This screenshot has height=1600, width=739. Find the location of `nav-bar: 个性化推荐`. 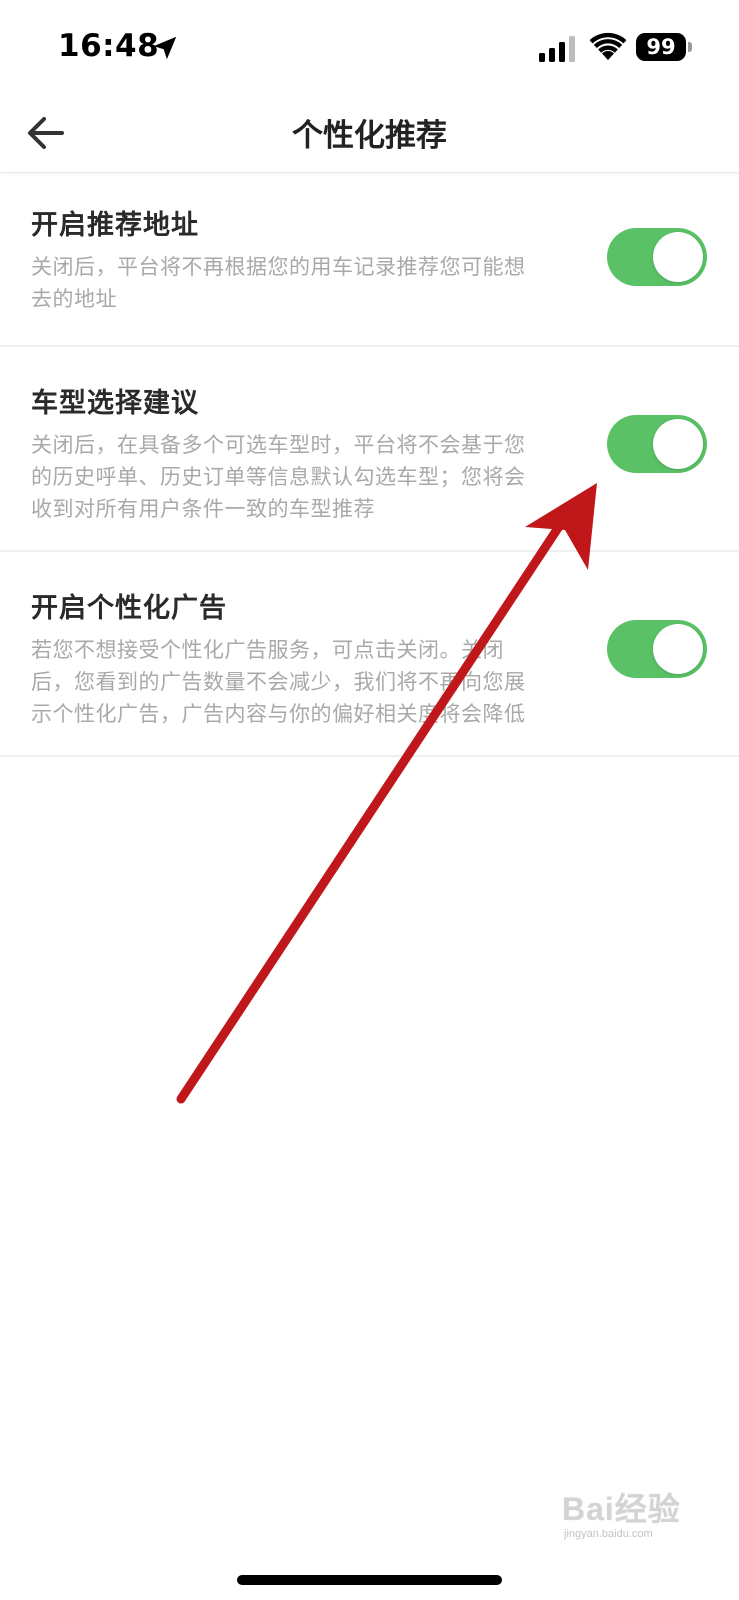

nav-bar: 个性化推荐 is located at coordinates (369, 134).